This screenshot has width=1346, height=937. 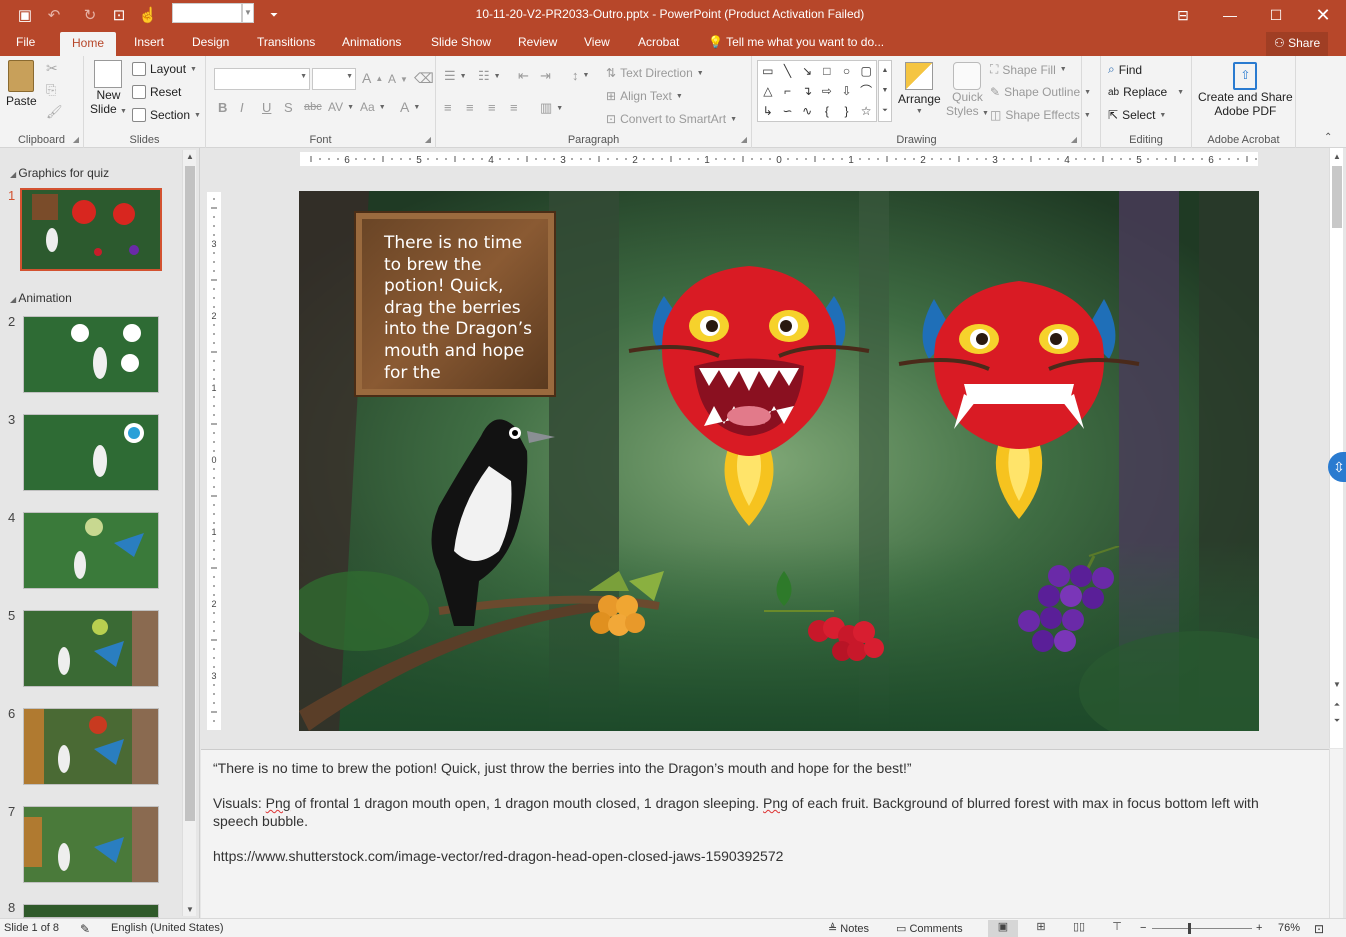 What do you see at coordinates (788, 91) in the screenshot?
I see `elbow-shape-icon: ⌐` at bounding box center [788, 91].